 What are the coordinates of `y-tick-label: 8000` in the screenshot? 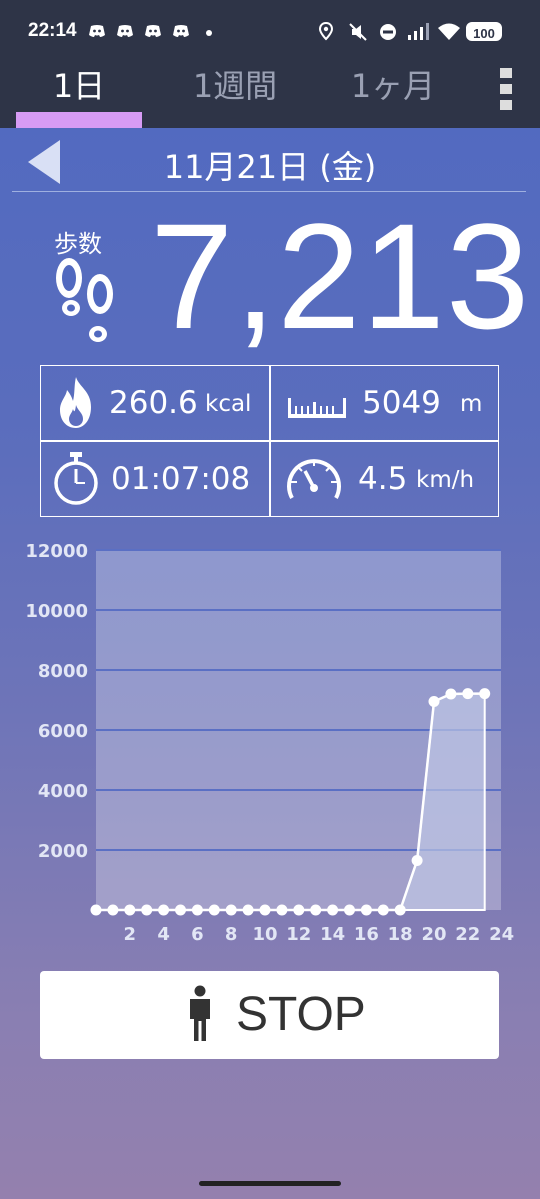 It's located at (63, 671).